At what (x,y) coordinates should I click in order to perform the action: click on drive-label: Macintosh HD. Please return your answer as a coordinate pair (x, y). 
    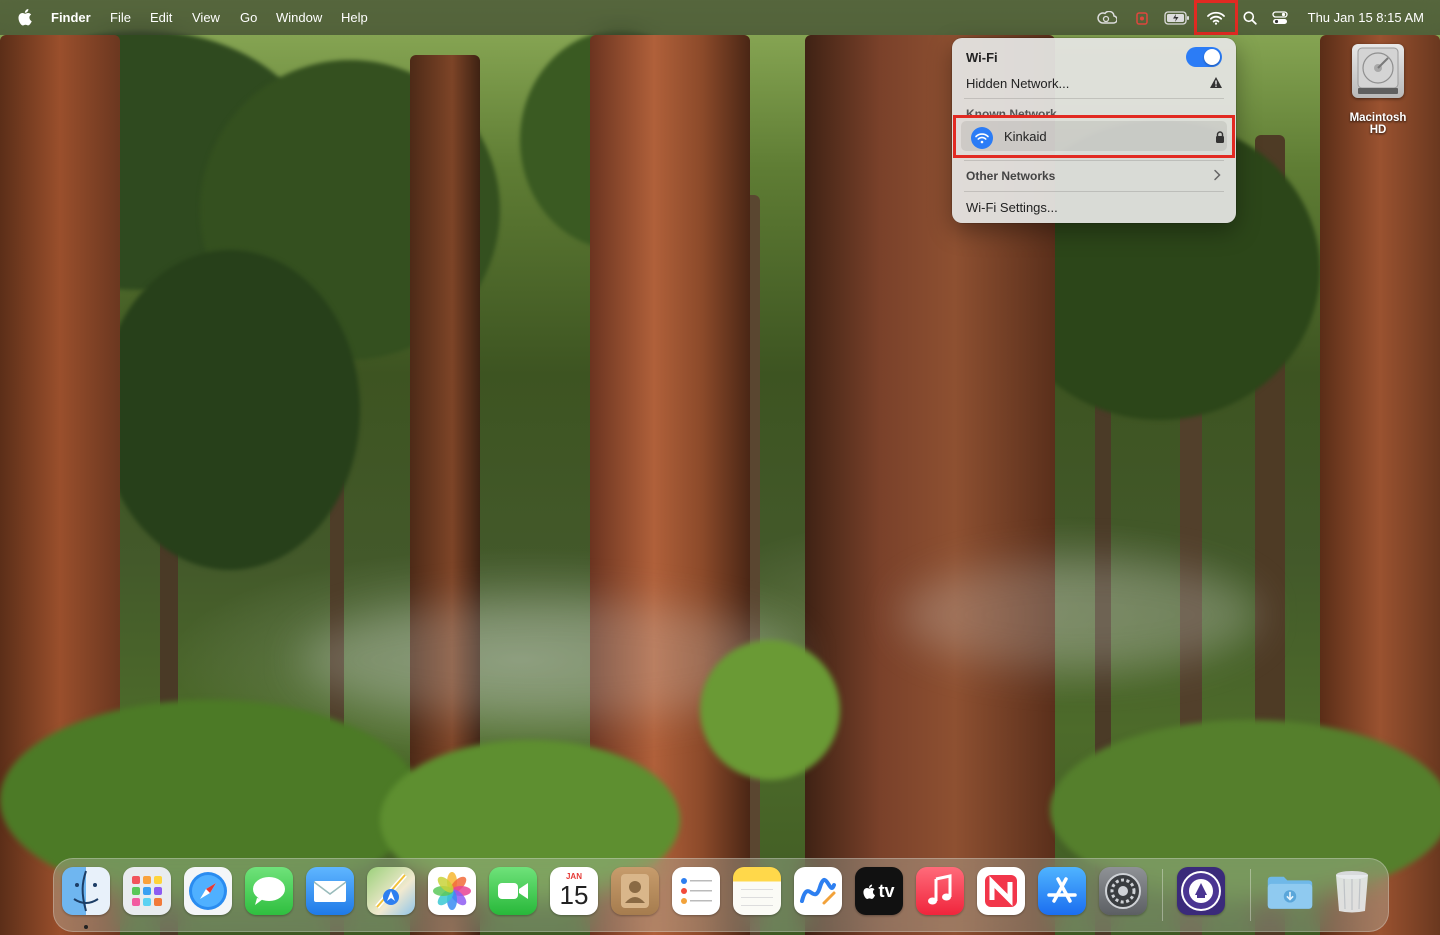
    Looking at the image, I should click on (1378, 124).